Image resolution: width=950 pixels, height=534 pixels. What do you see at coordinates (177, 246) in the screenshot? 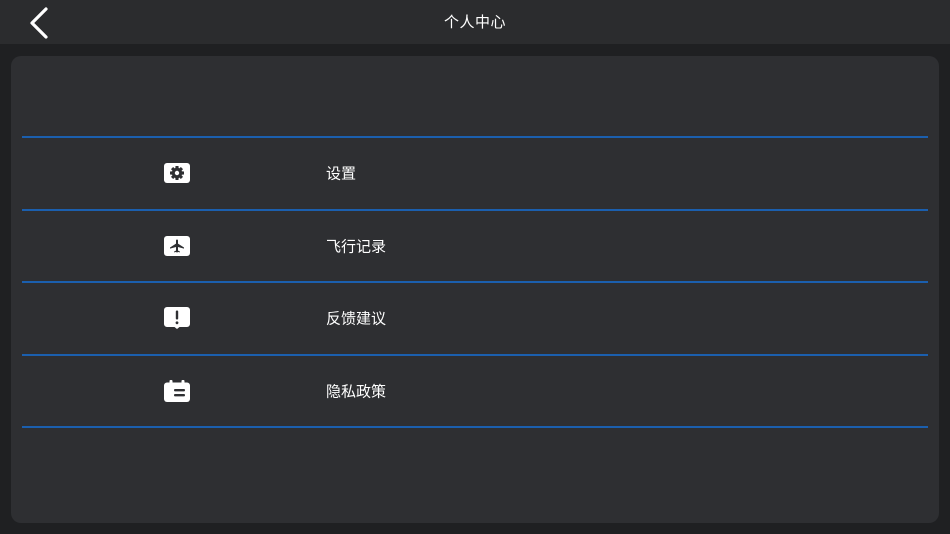
I see `airplane-icon` at bounding box center [177, 246].